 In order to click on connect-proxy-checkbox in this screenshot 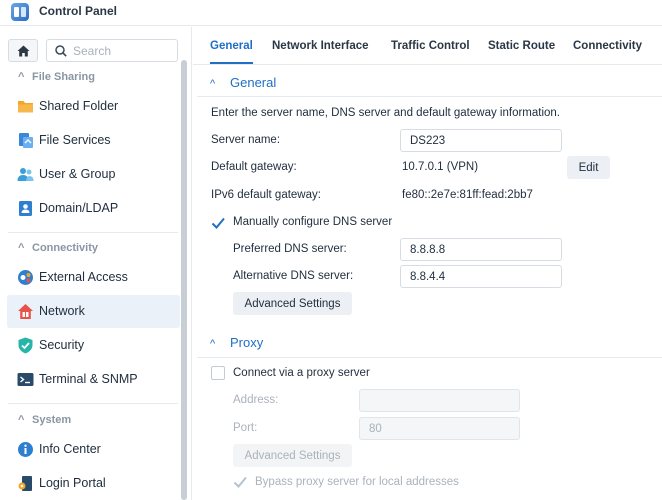, I will do `click(218, 373)`.